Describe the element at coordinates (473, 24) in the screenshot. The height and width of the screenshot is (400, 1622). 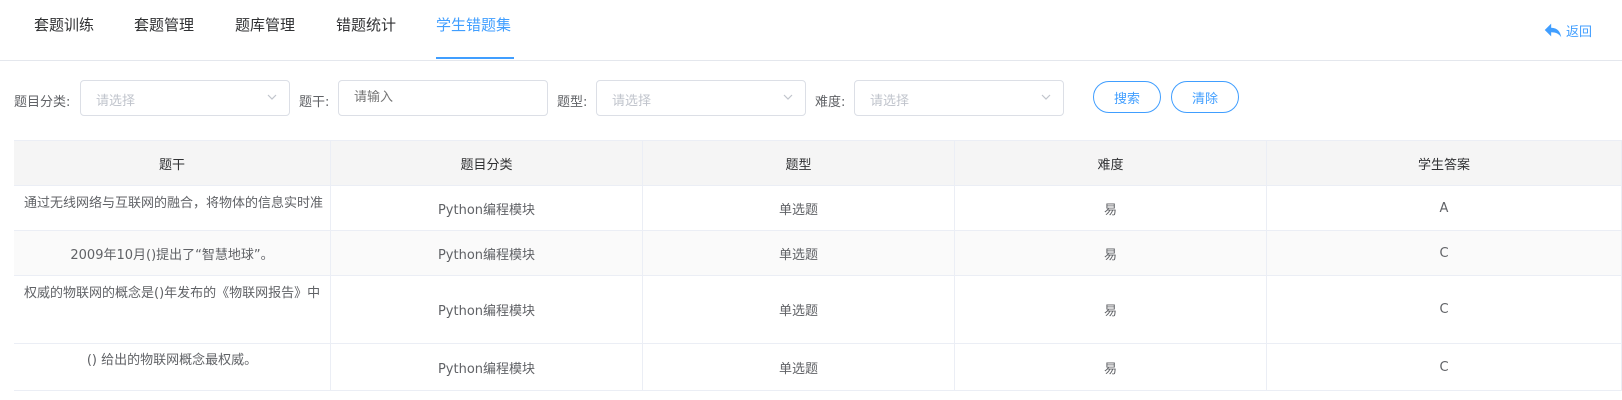
I see `tab-student-error-set: 学生错题集` at that location.